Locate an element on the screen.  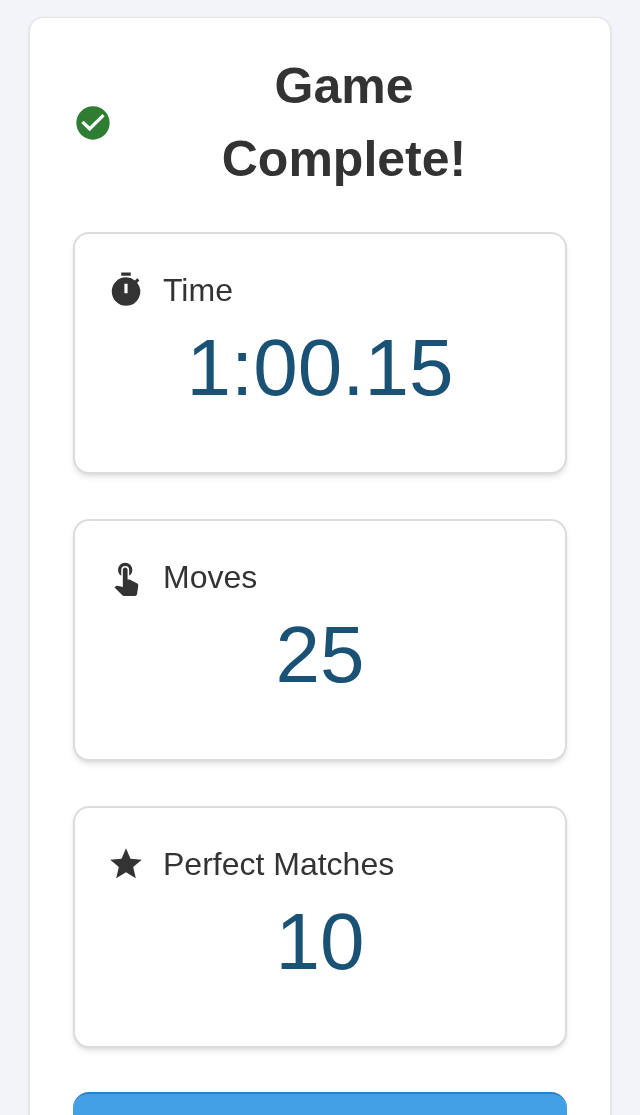
stat-value: 1:00.15 is located at coordinates (320, 368).